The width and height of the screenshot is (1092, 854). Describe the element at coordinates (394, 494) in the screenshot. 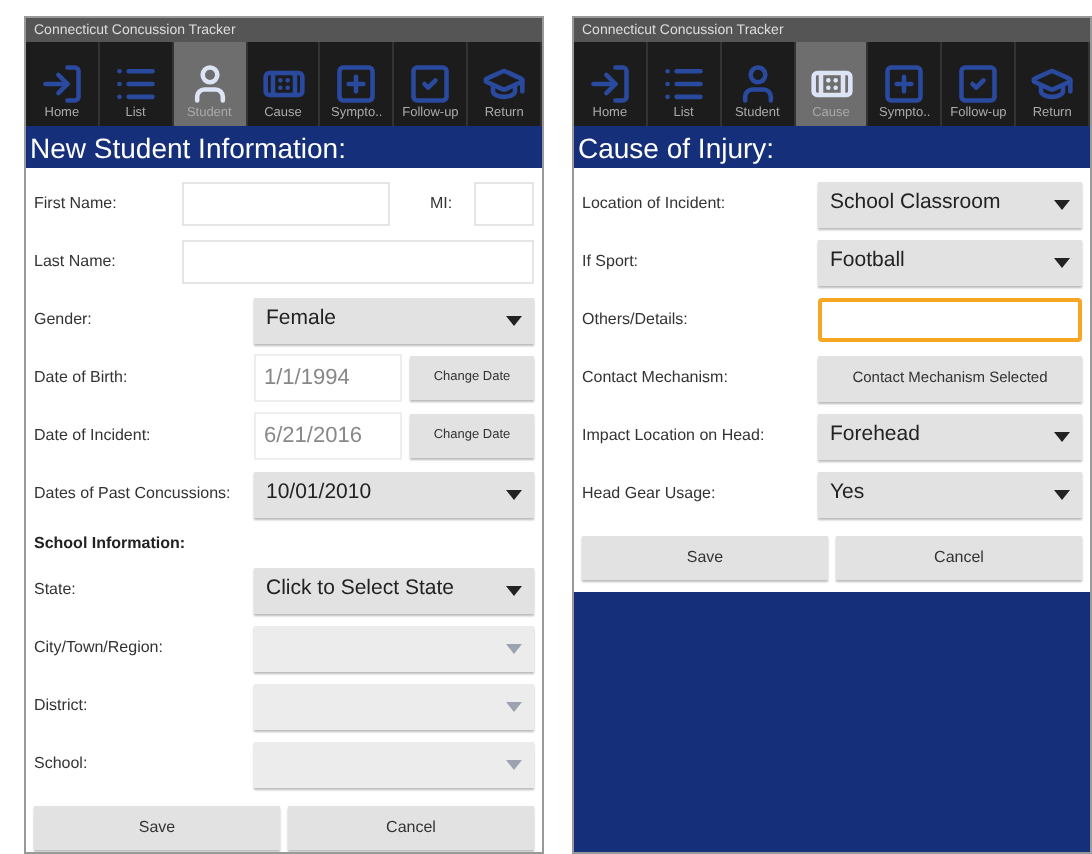

I see `dropdown: 10/01/2010` at that location.